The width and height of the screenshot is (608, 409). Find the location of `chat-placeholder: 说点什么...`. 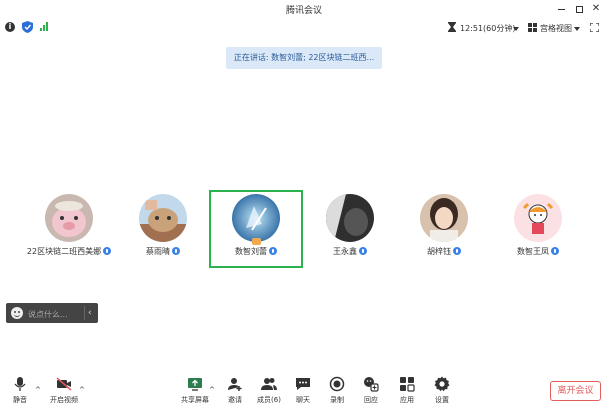

chat-placeholder: 说点什么... is located at coordinates (48, 314).